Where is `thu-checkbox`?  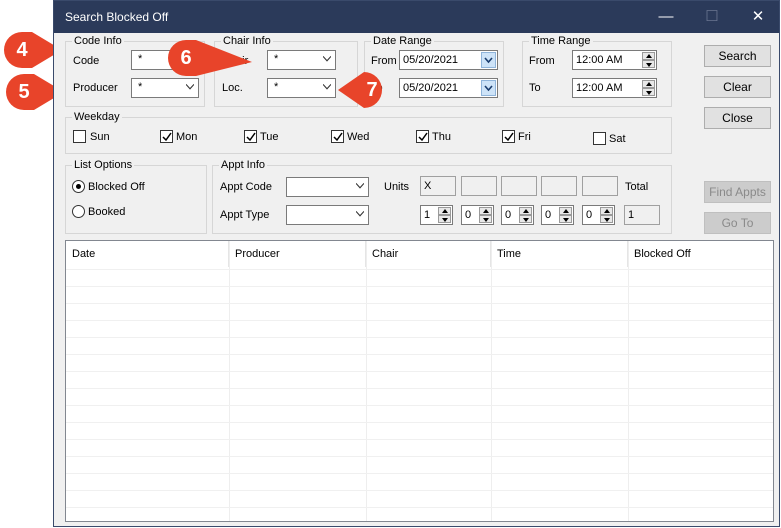
thu-checkbox is located at coordinates (422, 136).